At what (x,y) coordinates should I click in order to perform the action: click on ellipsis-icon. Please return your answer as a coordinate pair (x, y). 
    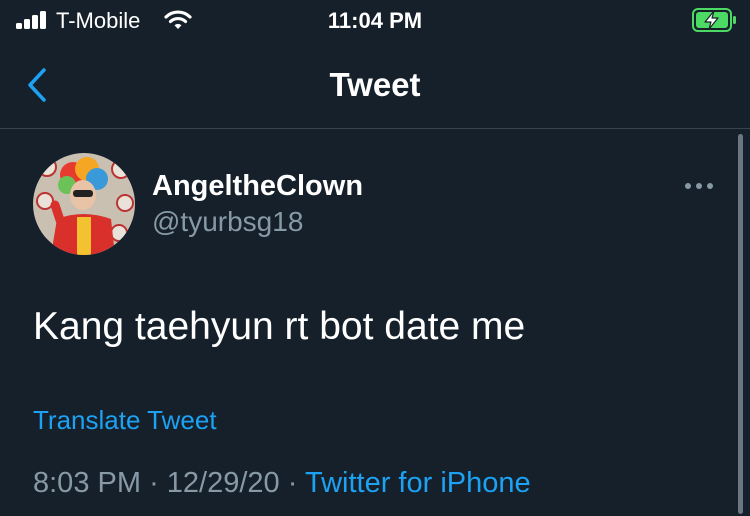
    Looking at the image, I should click on (699, 186).